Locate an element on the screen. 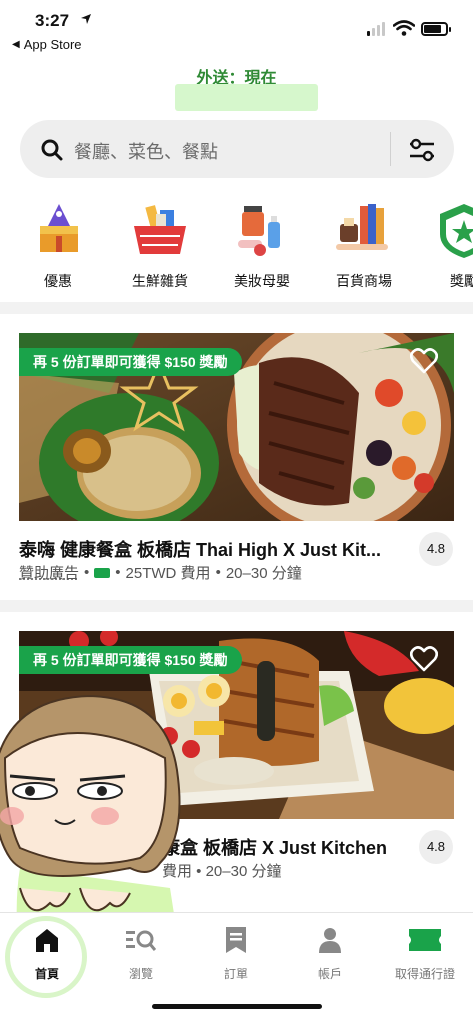 This screenshot has height=1023, width=473. home-icon is located at coordinates (47, 940).